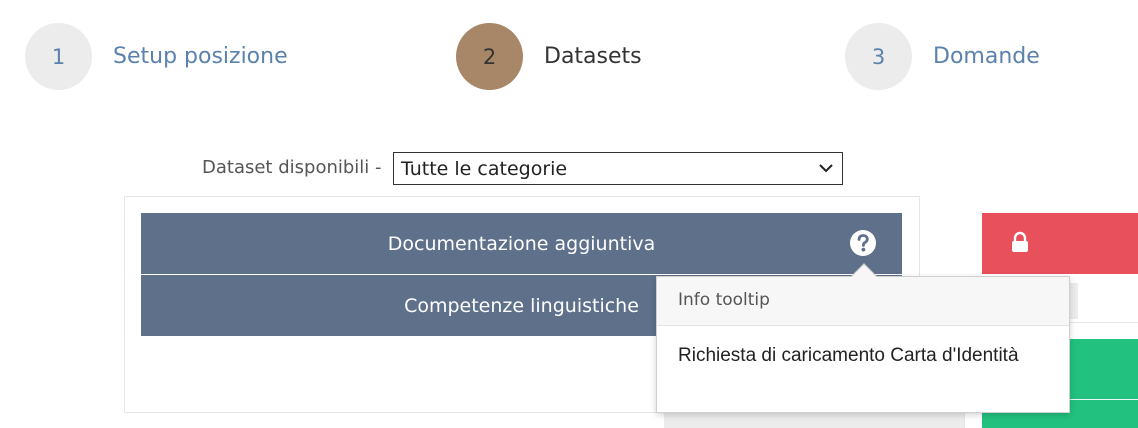  Describe the element at coordinates (521, 305) in the screenshot. I see `dataset-item-label: Competenze linguistiche` at that location.